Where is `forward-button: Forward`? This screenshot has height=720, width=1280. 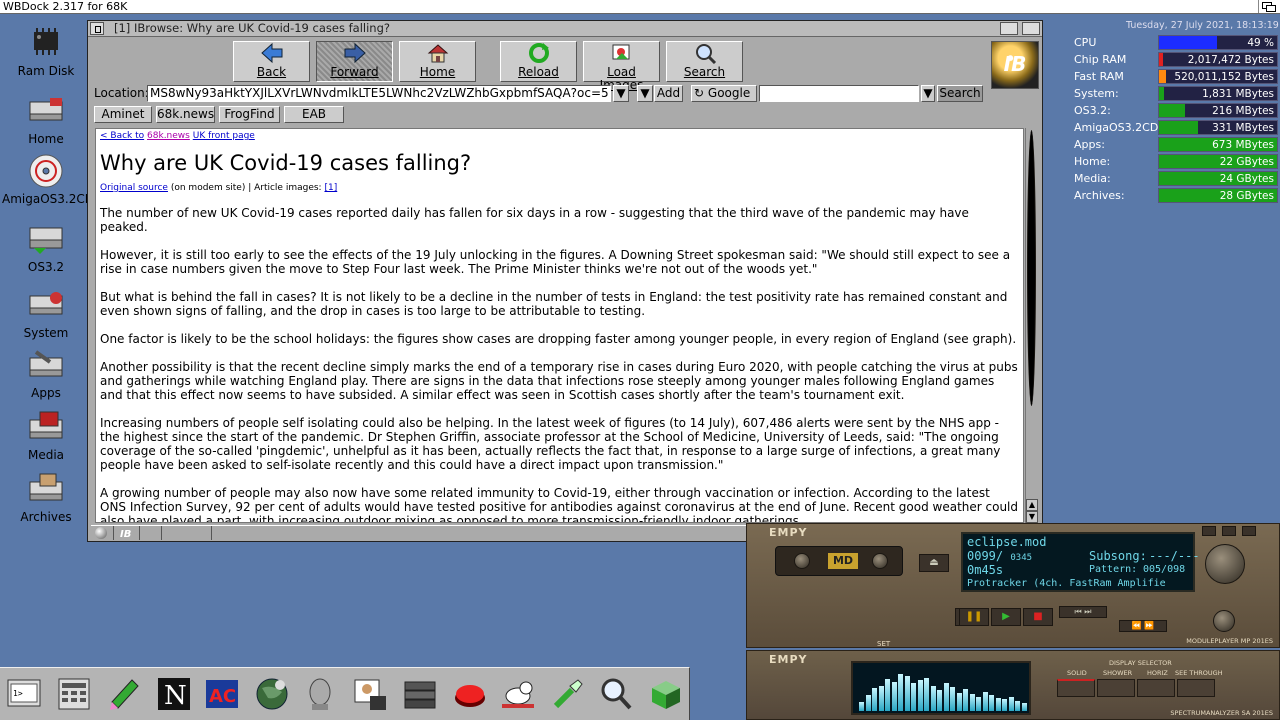 forward-button: Forward is located at coordinates (354, 61).